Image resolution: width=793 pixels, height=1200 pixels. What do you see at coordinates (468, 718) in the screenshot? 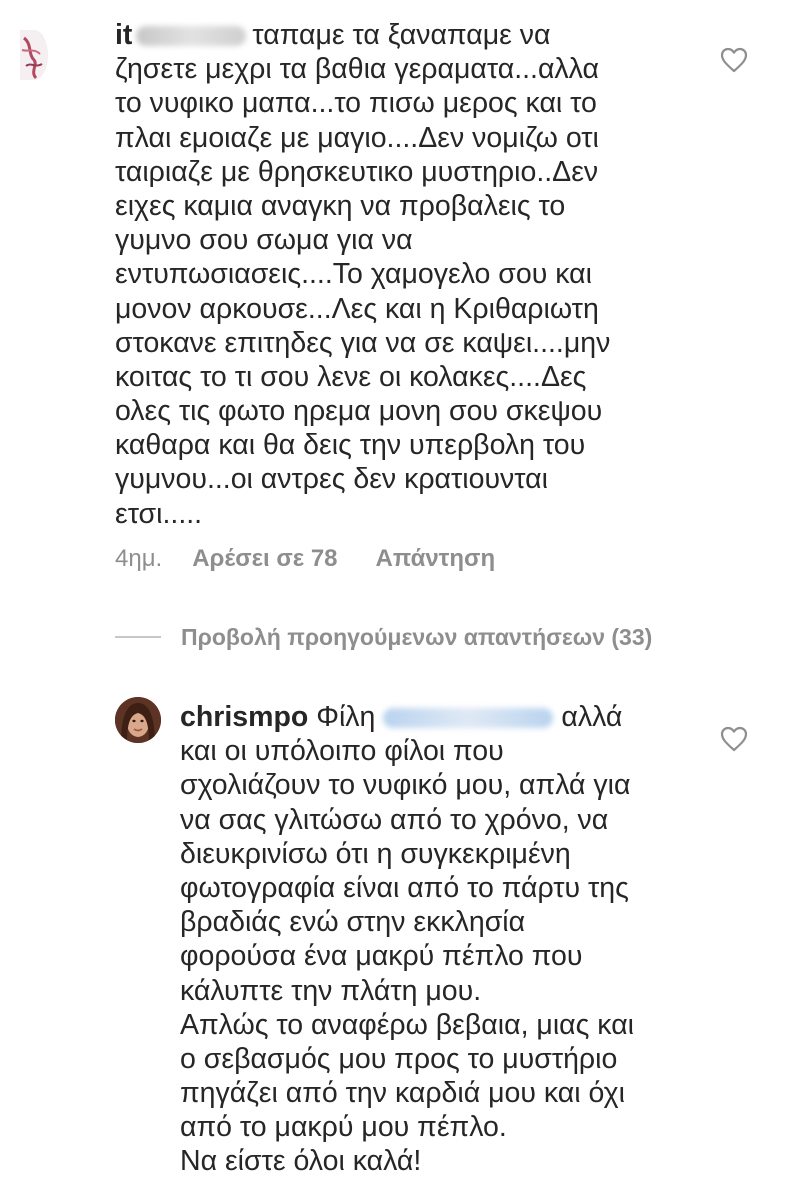
I see `blurred-mention` at bounding box center [468, 718].